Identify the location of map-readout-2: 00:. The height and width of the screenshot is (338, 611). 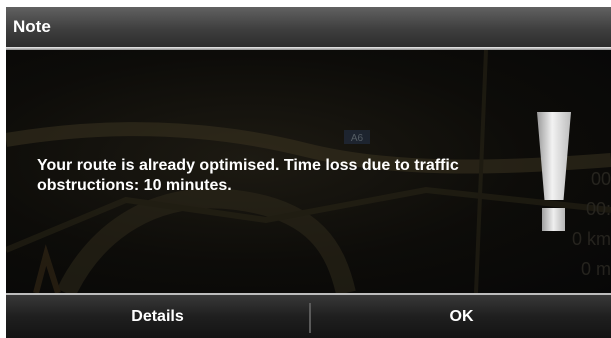
(598, 209).